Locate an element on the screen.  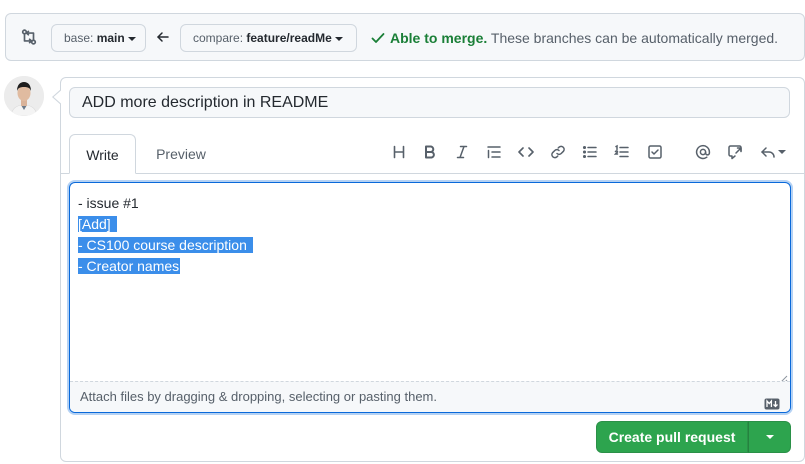
arrow-left-icon is located at coordinates (163, 37).